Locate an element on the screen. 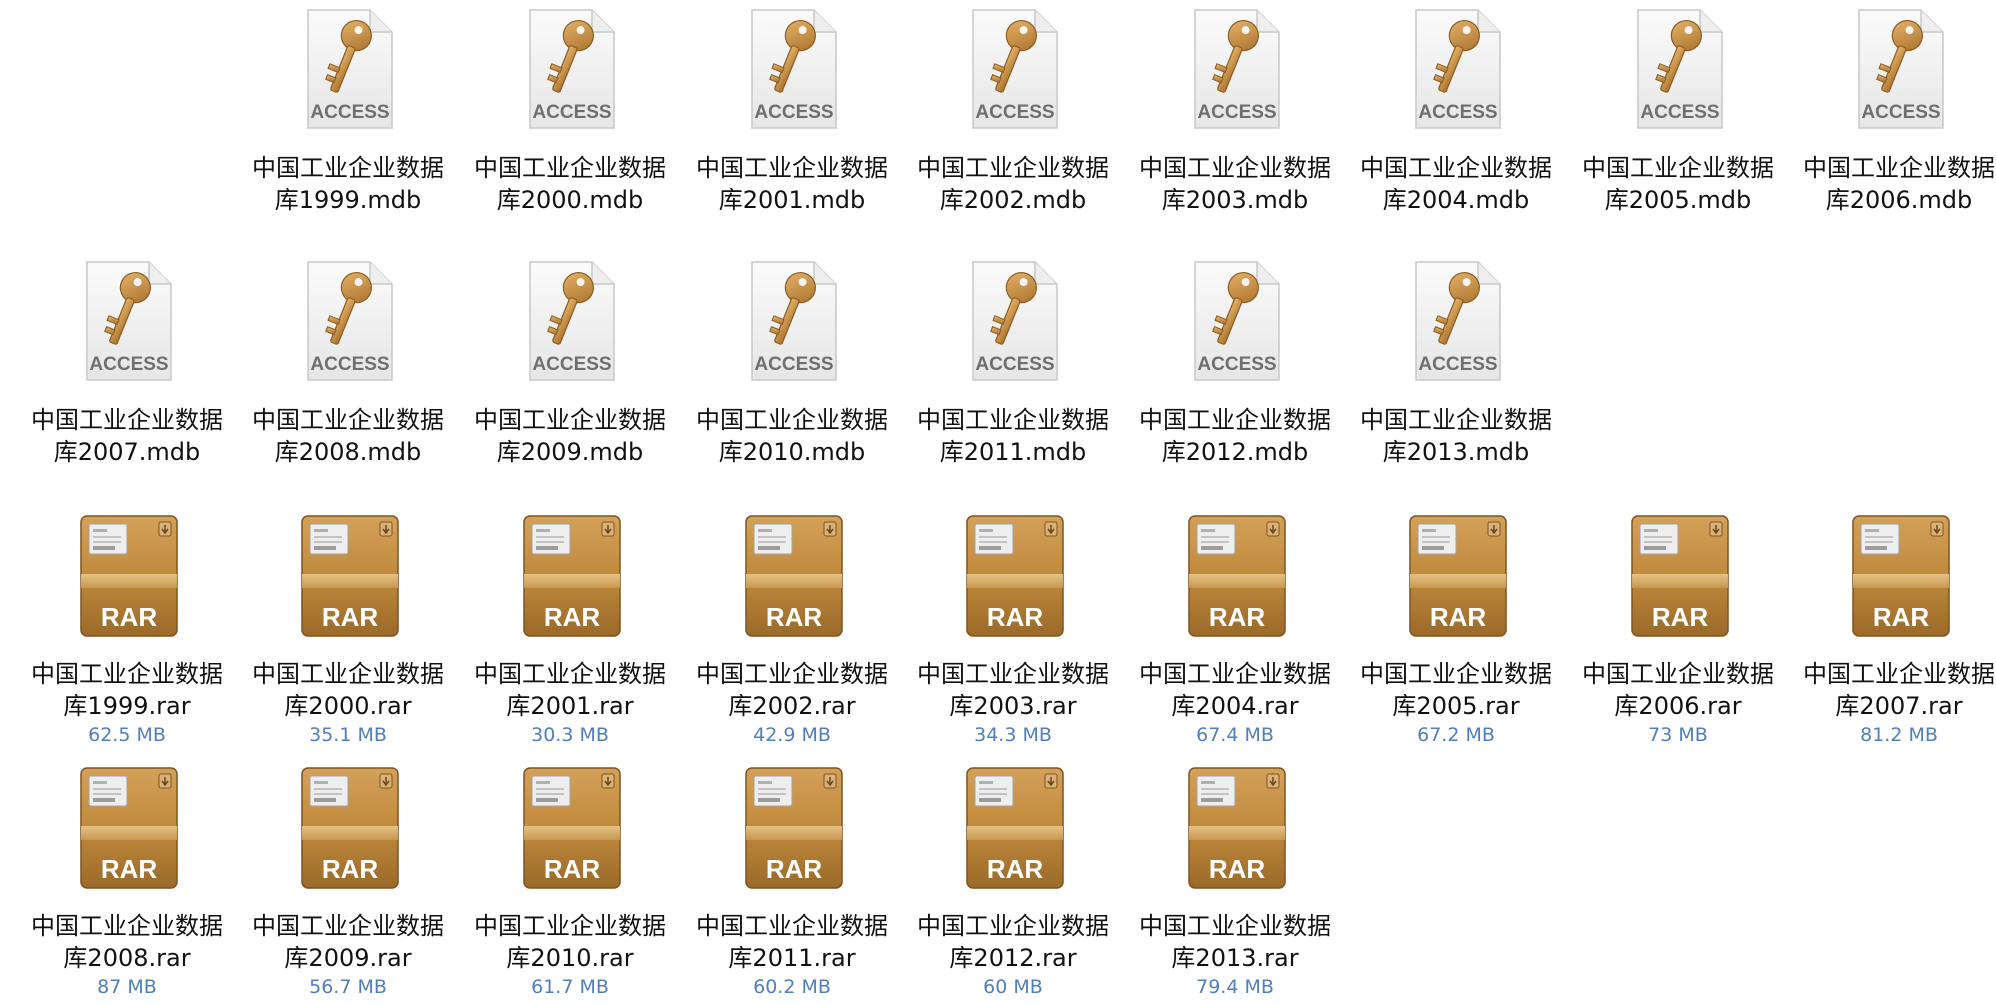 The height and width of the screenshot is (1006, 1996). file-item-access: ACCESS 中国工业企业数据 库2013.mdb is located at coordinates (1456, 363).